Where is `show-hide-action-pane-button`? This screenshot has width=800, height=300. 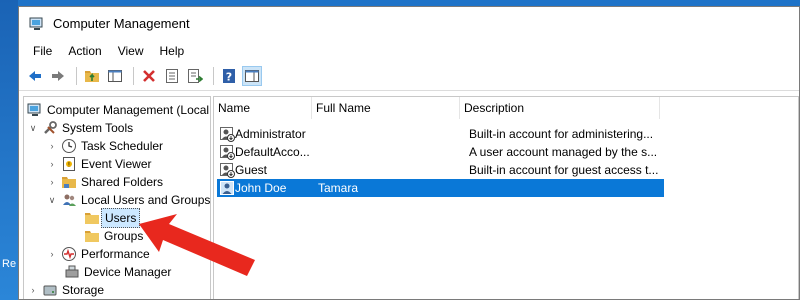 show-hide-action-pane-button is located at coordinates (252, 76).